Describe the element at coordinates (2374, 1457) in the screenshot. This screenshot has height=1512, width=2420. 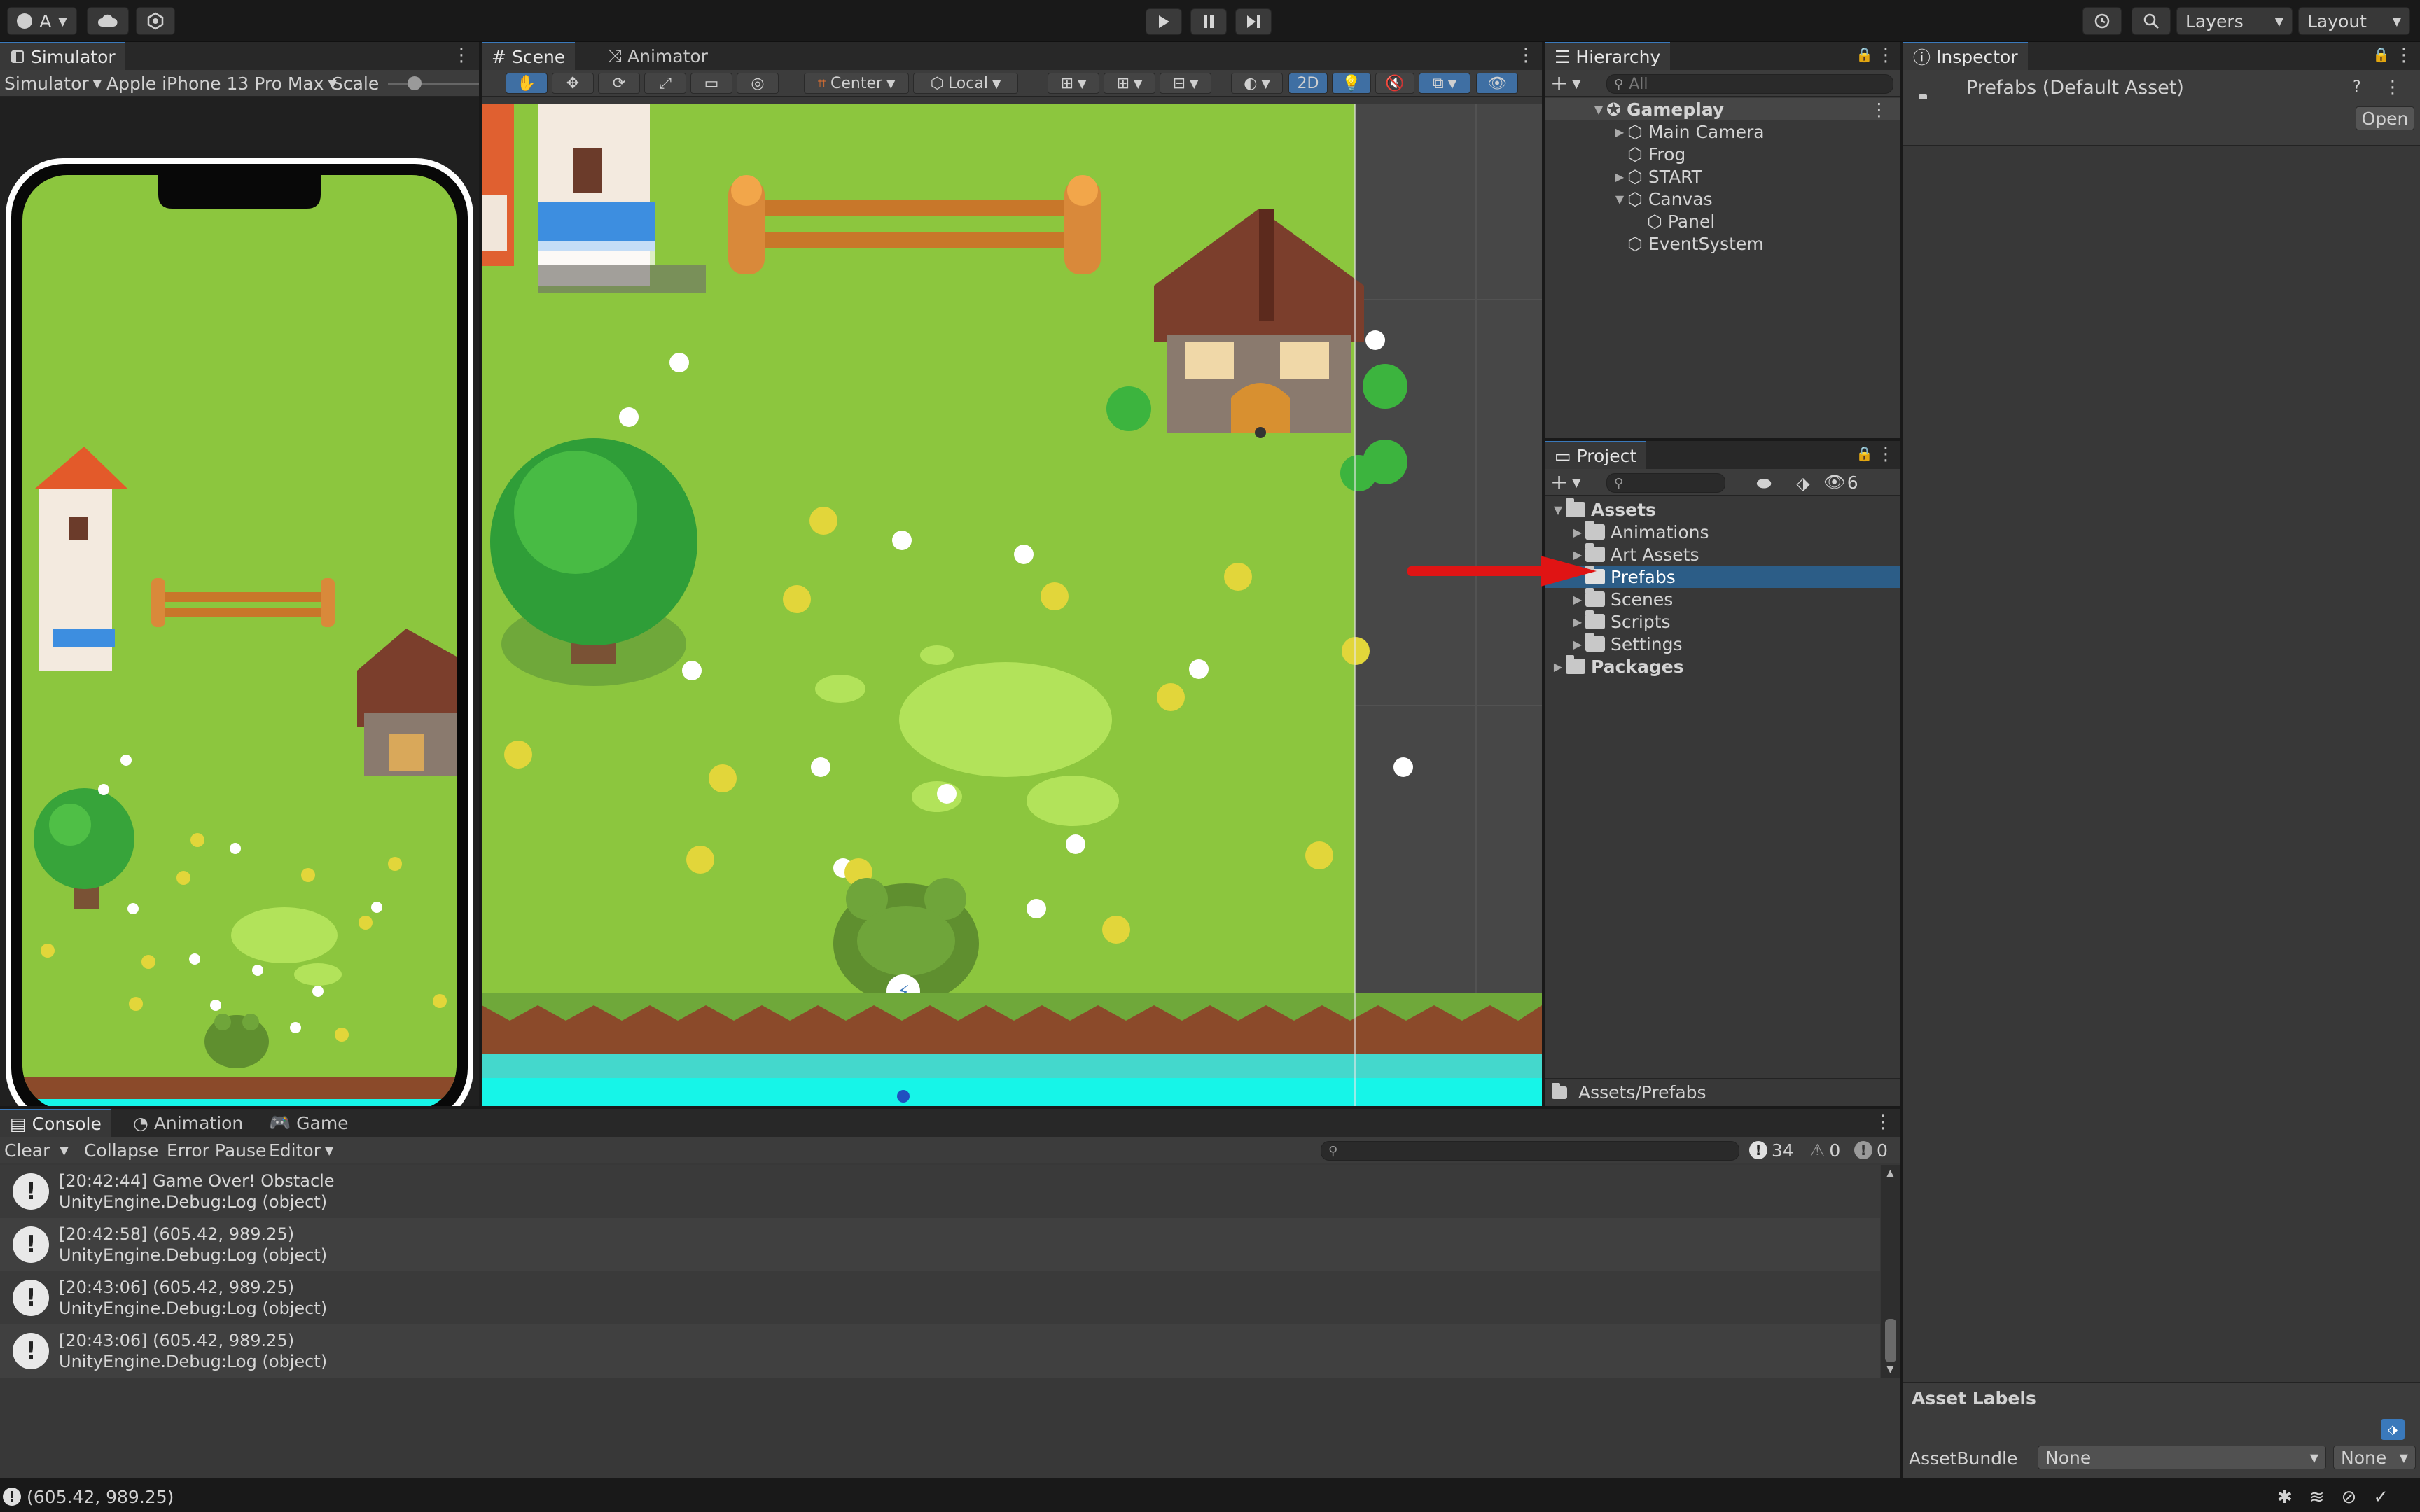
I see `asset-variant-dropdown: None ▼` at that location.